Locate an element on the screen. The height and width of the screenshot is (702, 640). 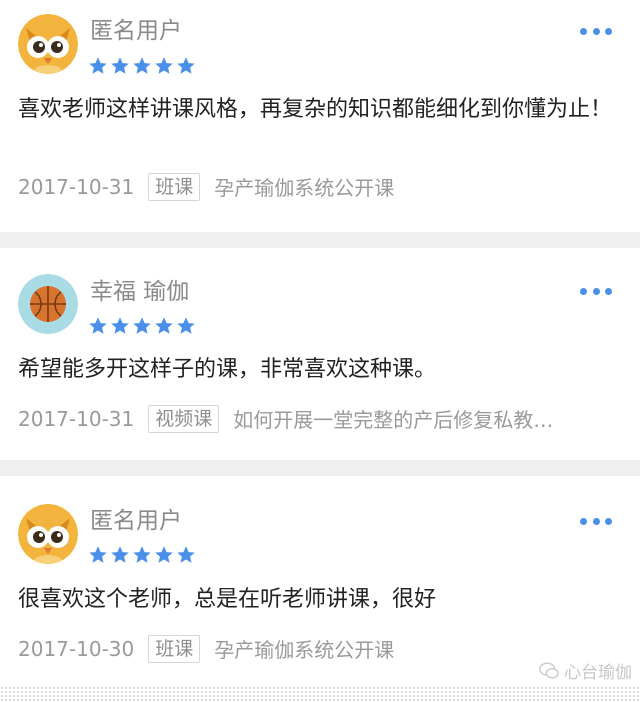
review-date: 2017-10-30 is located at coordinates (76, 648).